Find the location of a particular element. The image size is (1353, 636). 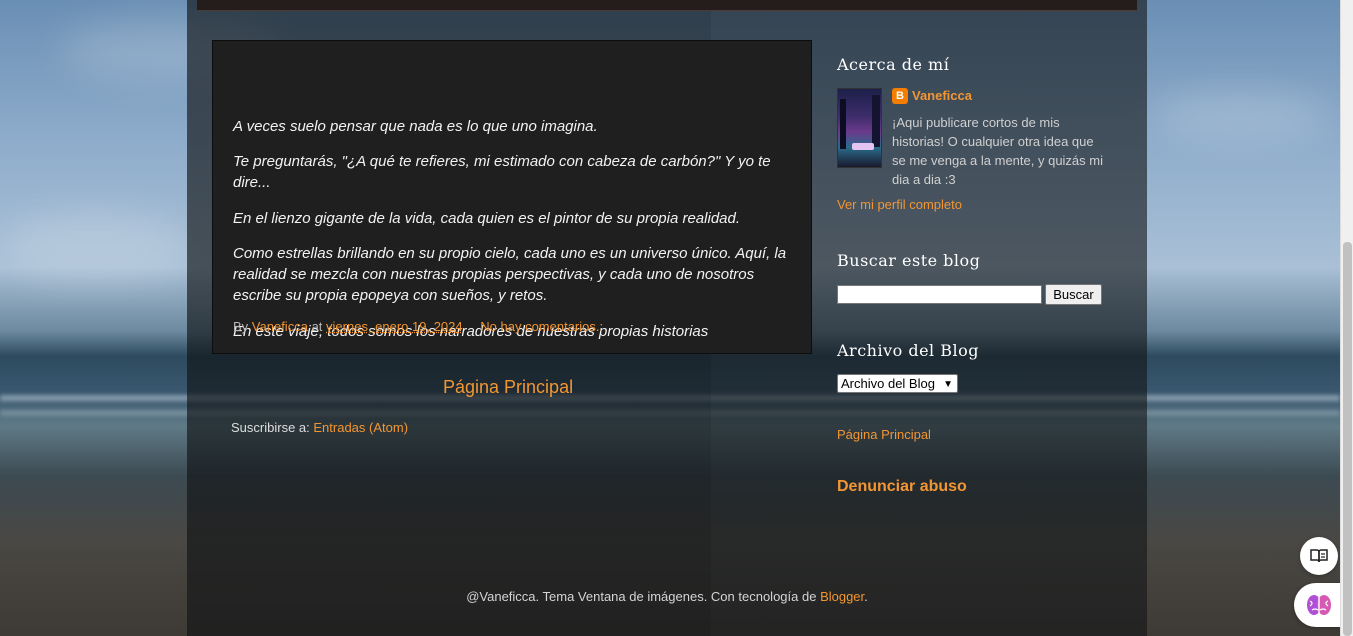

blogger-link: Blogger is located at coordinates (842, 596).